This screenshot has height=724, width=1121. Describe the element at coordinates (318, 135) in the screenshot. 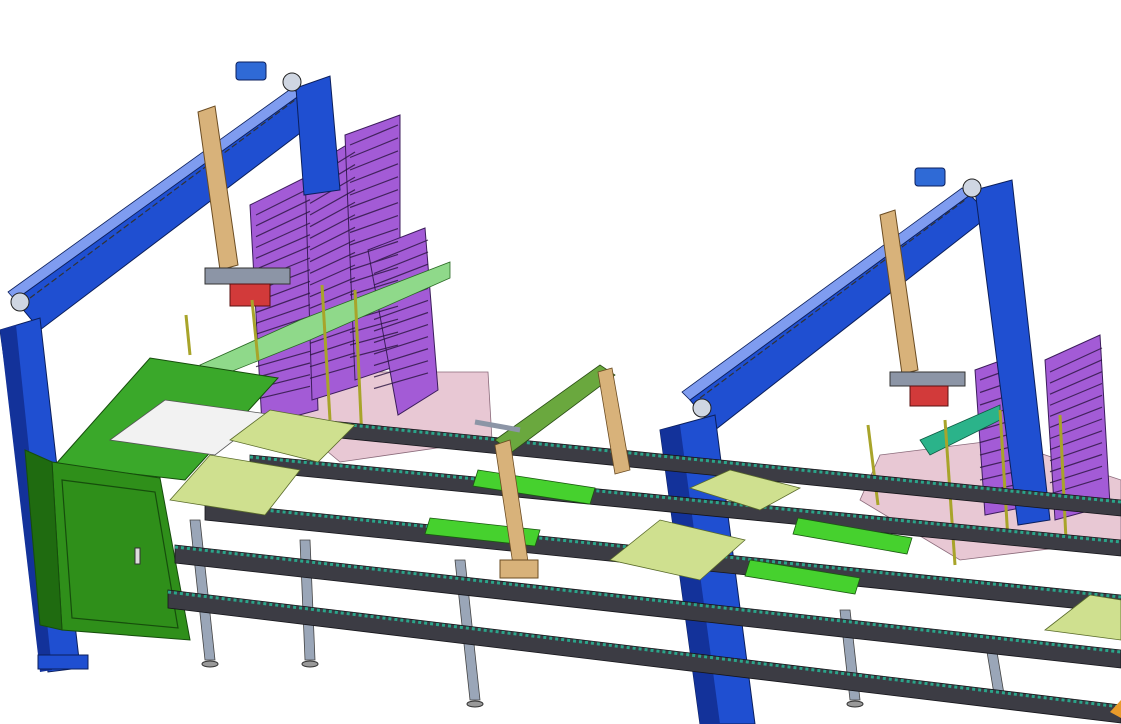

I see `gantry-upright-rear-left` at that location.